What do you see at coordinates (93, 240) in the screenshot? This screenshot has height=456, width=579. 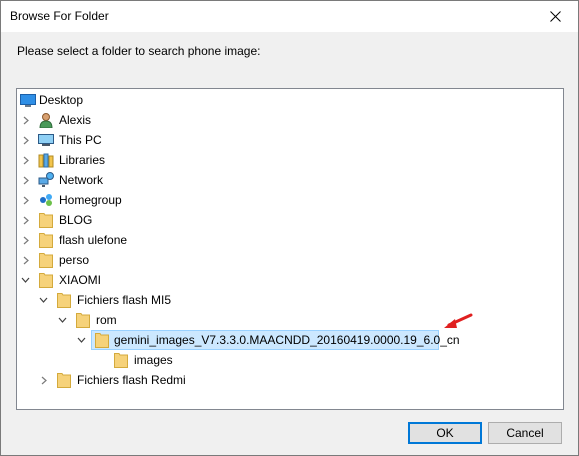 I see `tree-item-label: flash ulefone` at bounding box center [93, 240].